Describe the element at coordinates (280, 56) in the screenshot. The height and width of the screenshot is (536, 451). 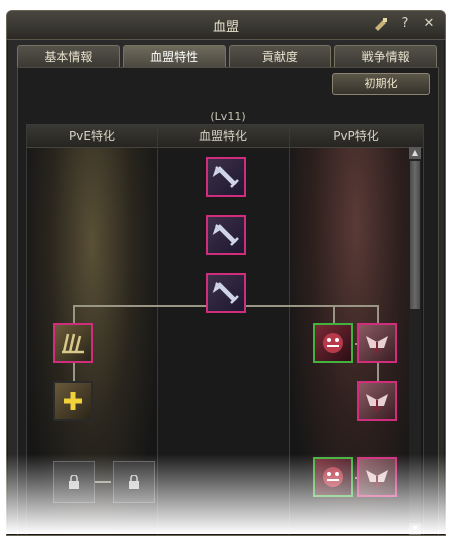
I see `tab-contribution: 貢献度` at that location.